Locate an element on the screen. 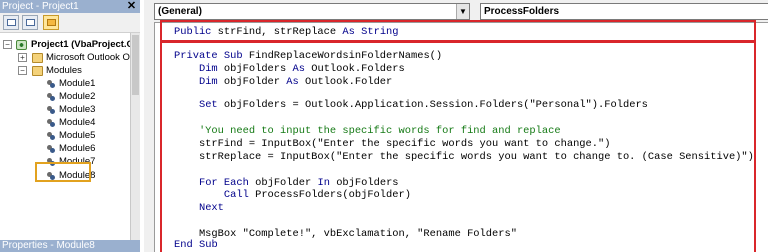  tree-item-module: Module5 is located at coordinates (65, 136).